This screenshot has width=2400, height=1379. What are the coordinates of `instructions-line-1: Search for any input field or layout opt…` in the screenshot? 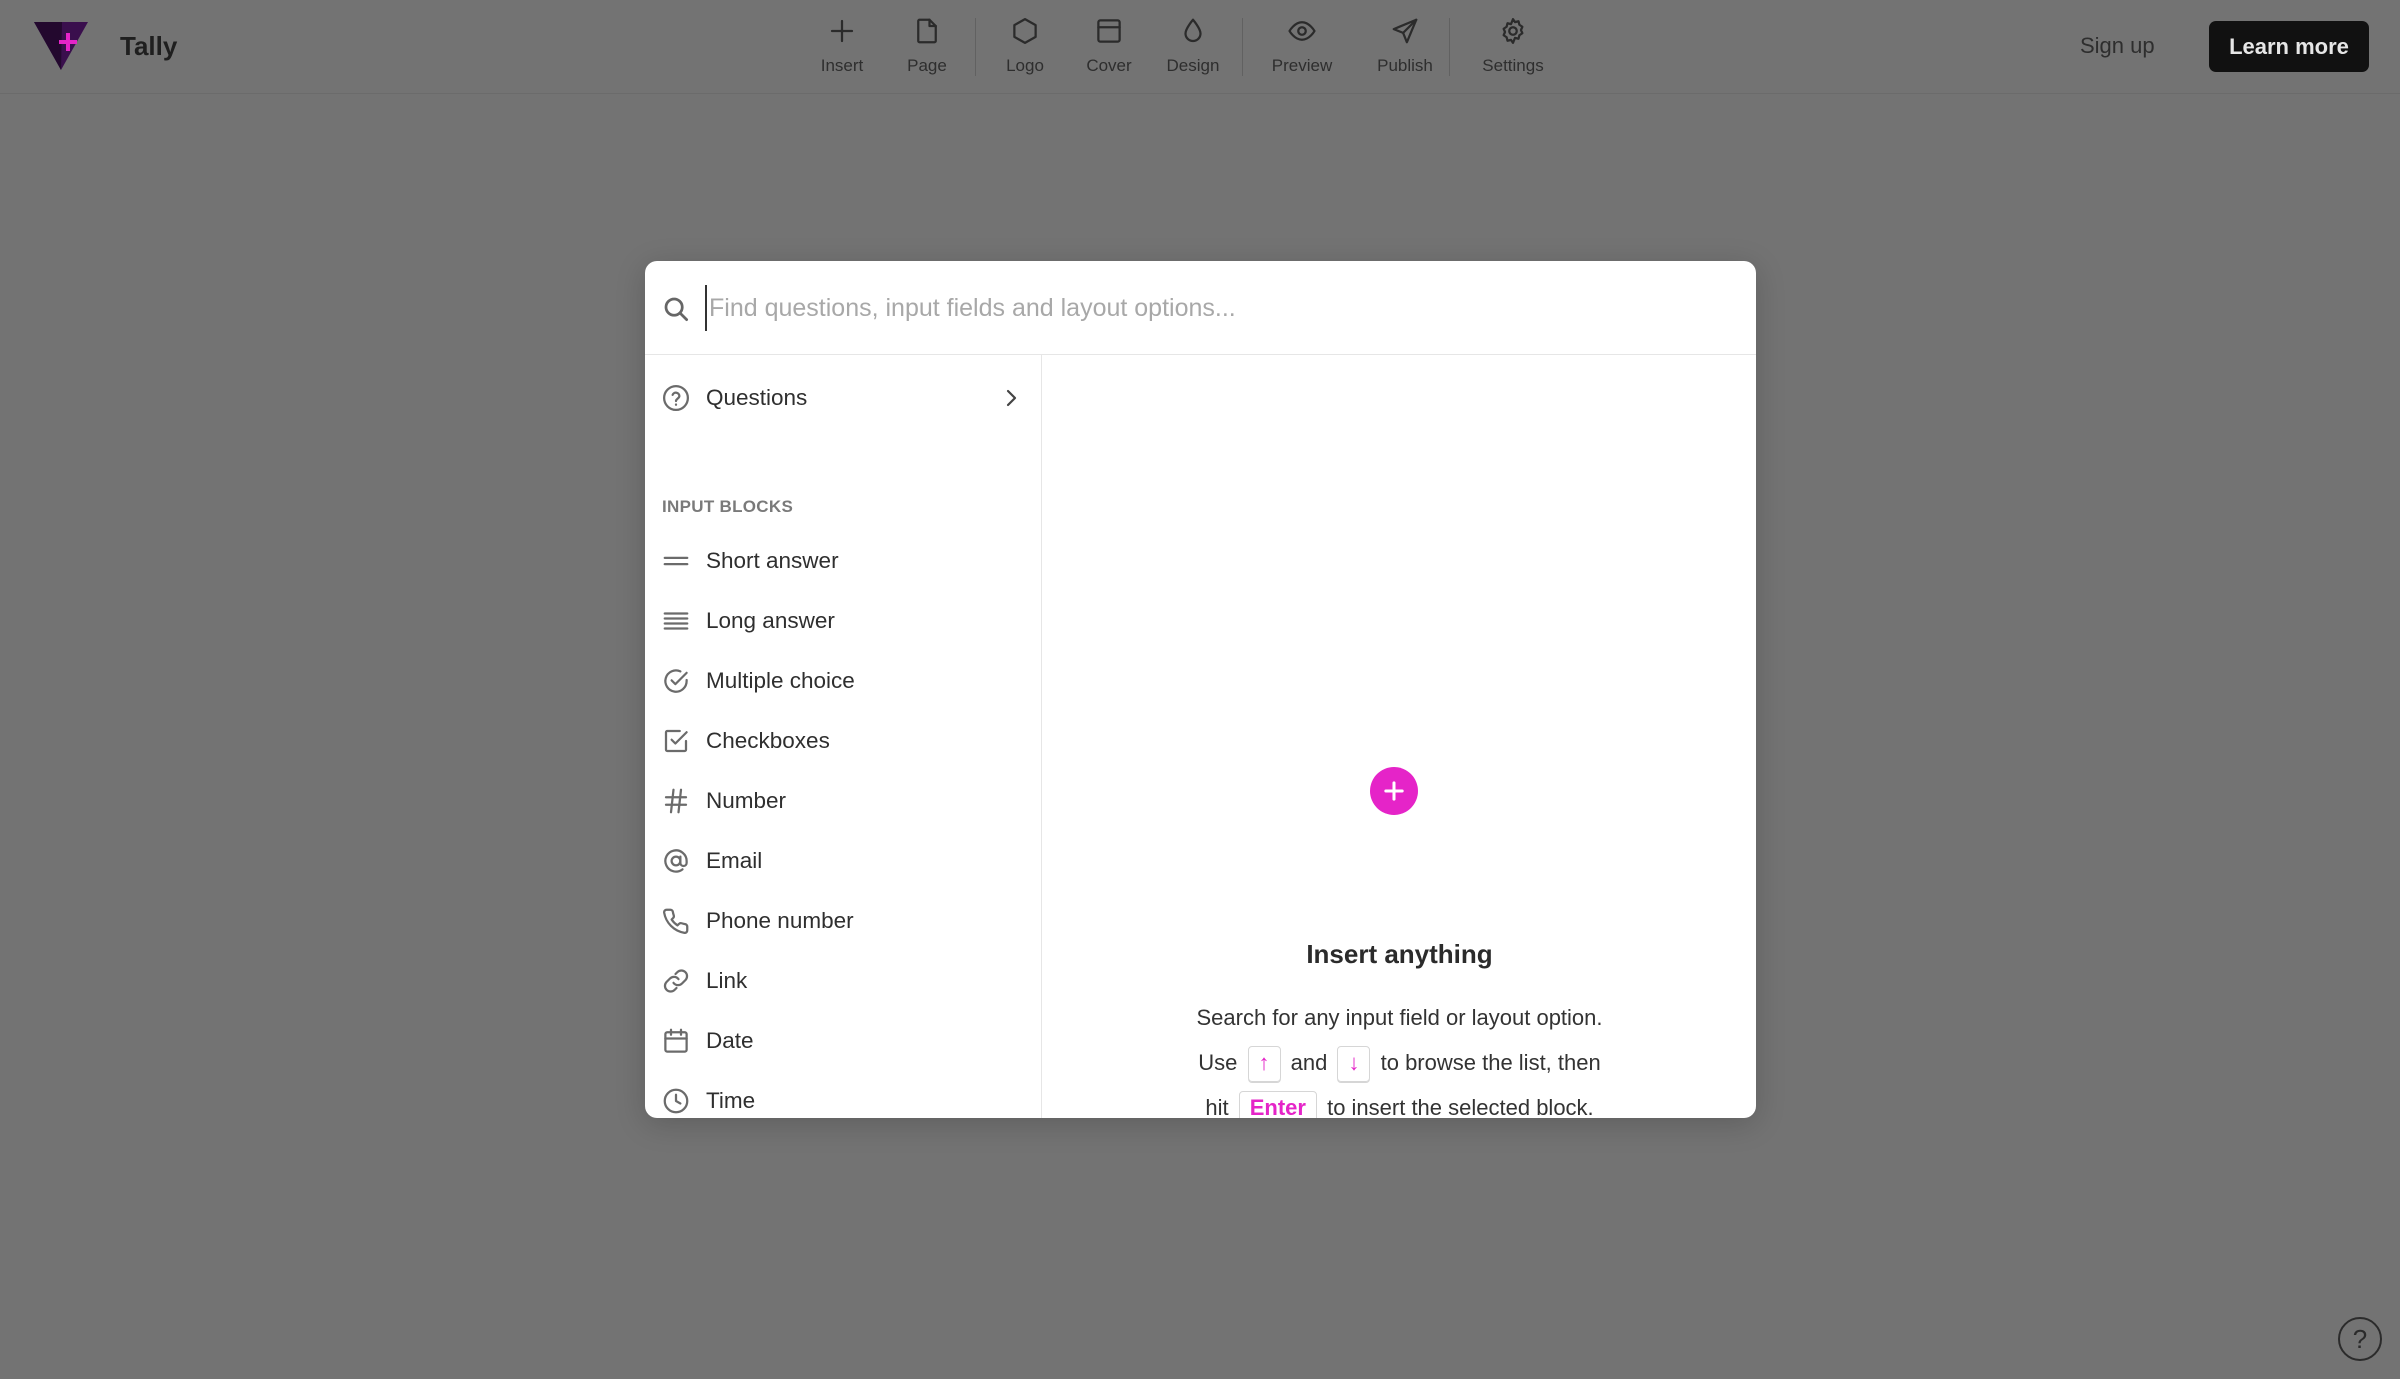 It's located at (1399, 1017).